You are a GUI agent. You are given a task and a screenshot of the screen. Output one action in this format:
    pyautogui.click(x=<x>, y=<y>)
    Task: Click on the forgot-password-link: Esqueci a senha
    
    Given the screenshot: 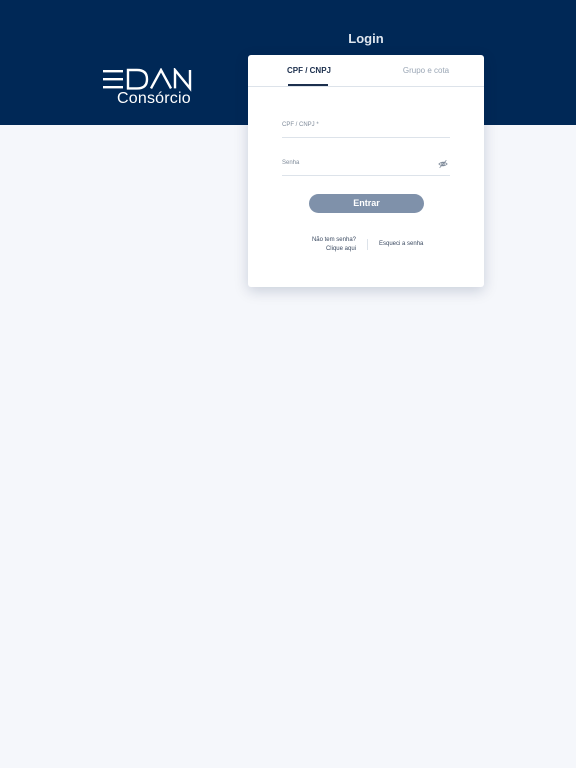 What is the action you would take?
    pyautogui.click(x=401, y=244)
    